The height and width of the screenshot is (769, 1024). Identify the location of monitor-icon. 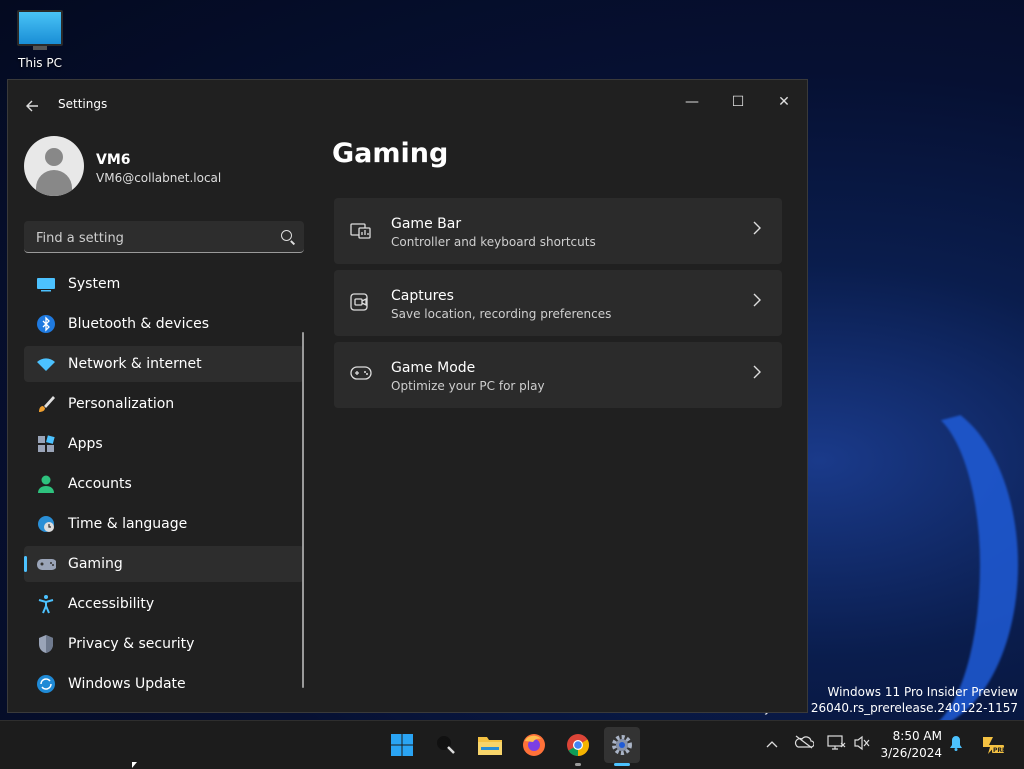
(40, 28).